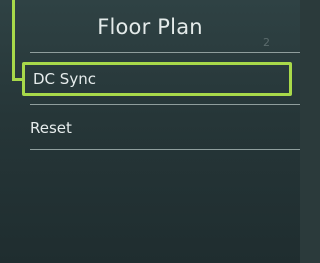 The height and width of the screenshot is (263, 320). I want to click on scroll-indicator-icon: 2, so click(266, 42).